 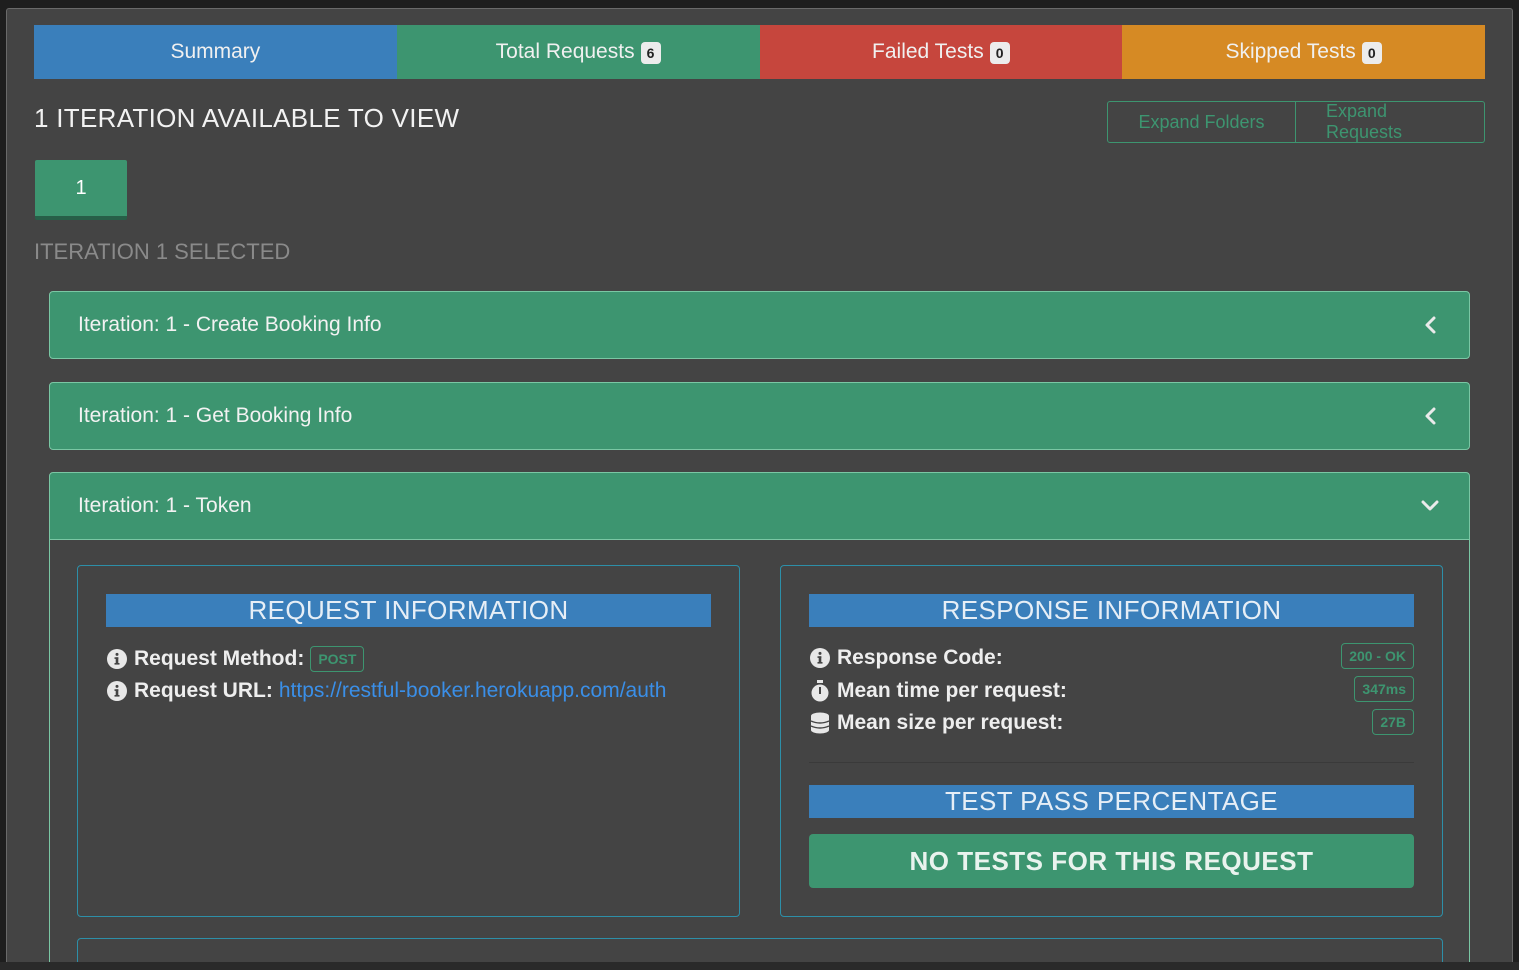 I want to click on test-pass-percentage-heading: TEST PASS PERCENTAGE, so click(x=1111, y=801).